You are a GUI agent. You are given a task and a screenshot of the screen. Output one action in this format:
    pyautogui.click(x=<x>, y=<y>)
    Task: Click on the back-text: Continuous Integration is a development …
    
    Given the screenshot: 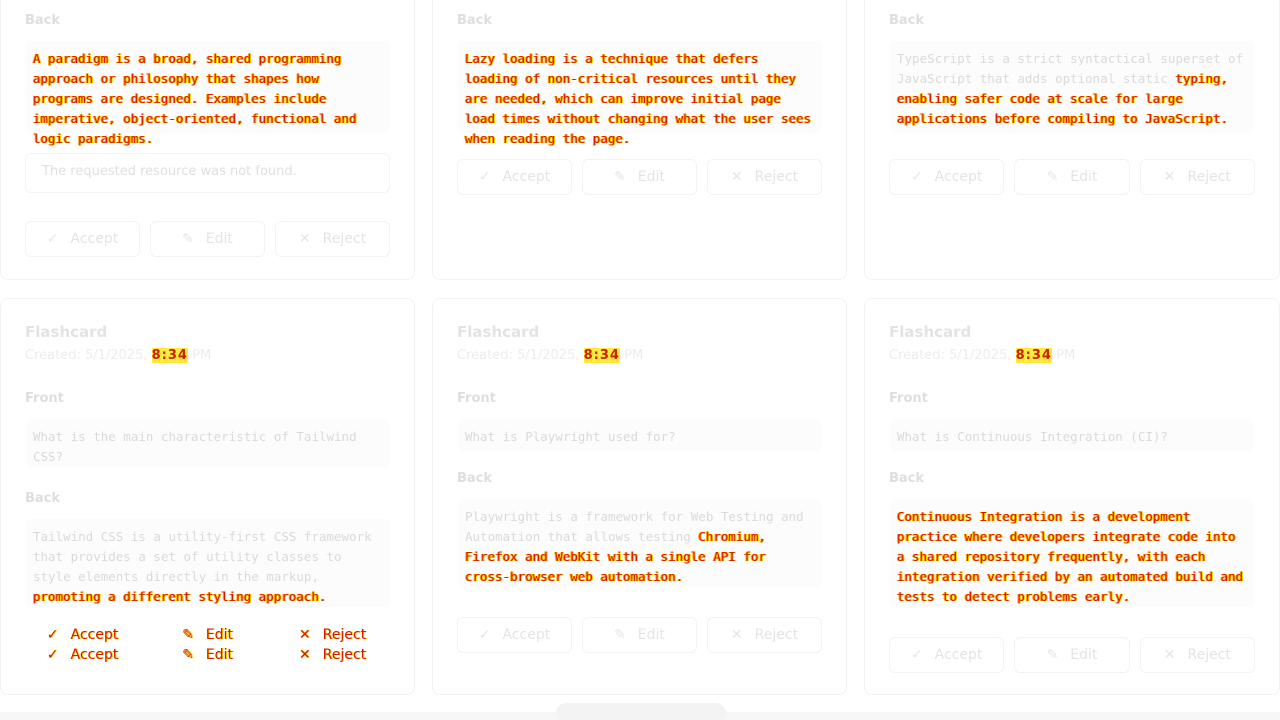 What is the action you would take?
    pyautogui.click(x=1072, y=553)
    